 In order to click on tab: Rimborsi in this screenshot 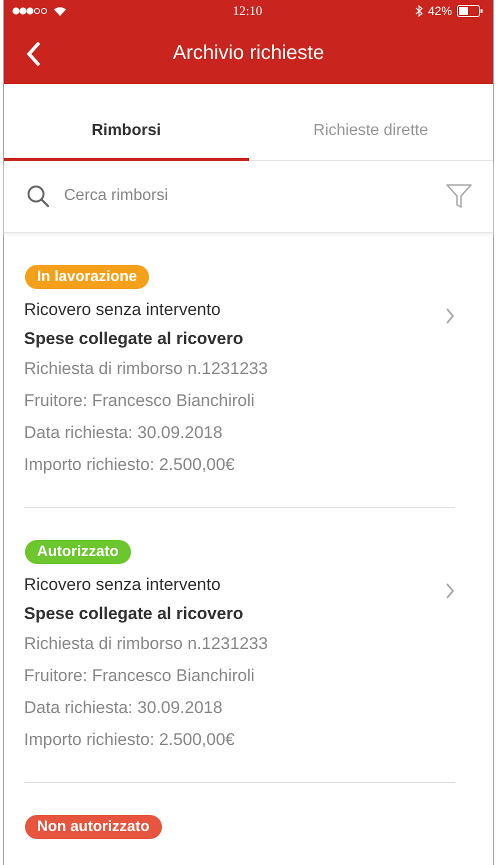, I will do `click(126, 122)`.